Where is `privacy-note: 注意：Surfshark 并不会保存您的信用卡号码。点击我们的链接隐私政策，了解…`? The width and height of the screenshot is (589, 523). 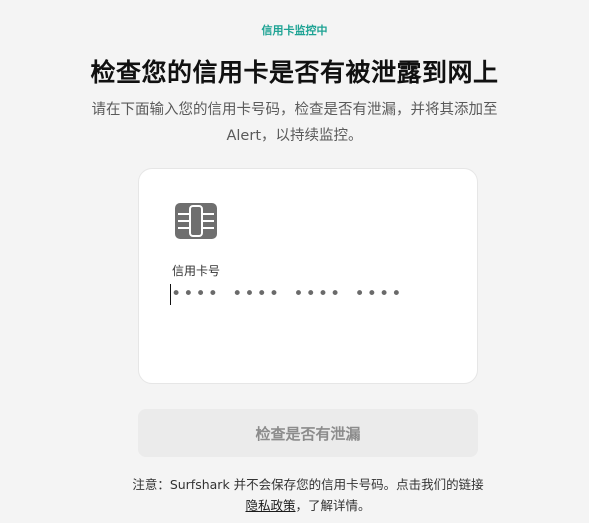 privacy-note: 注意：Surfshark 并不会保存您的信用卡号码。点击我们的链接隐私政策，了解… is located at coordinates (308, 495).